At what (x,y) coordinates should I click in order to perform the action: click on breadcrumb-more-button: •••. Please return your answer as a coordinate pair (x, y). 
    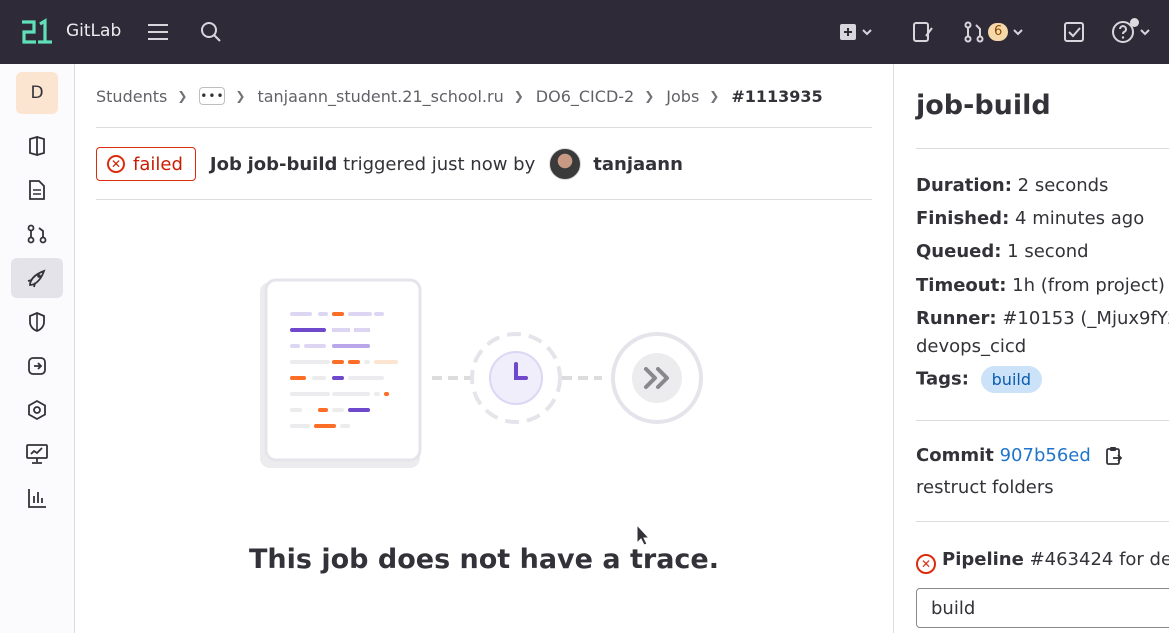
    Looking at the image, I should click on (212, 96).